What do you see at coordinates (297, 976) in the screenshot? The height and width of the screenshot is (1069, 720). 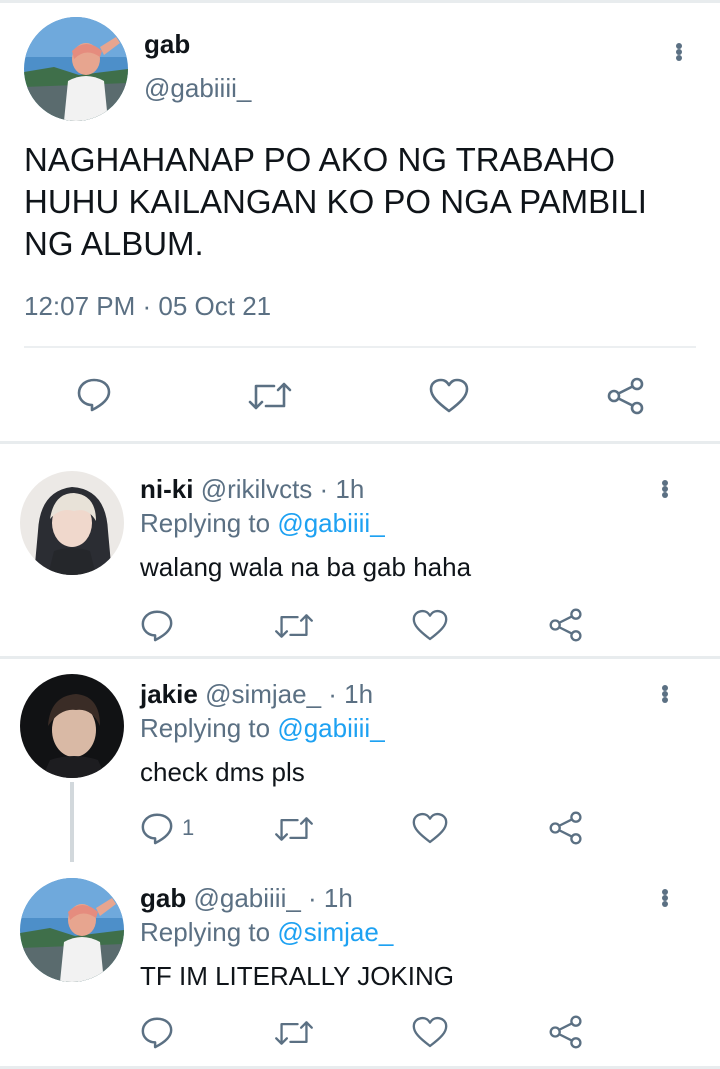 I see `reply-text: TF IM LITERALLY JOKING` at bounding box center [297, 976].